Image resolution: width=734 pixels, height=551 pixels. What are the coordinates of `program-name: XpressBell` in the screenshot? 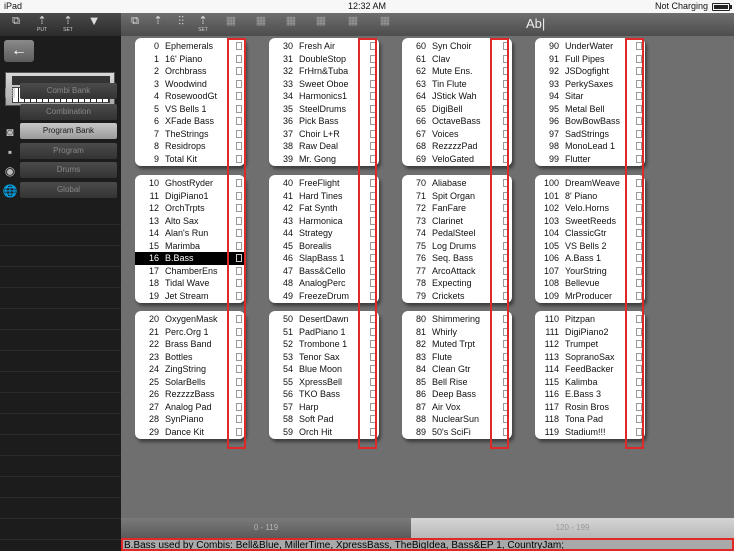 It's located at (321, 381).